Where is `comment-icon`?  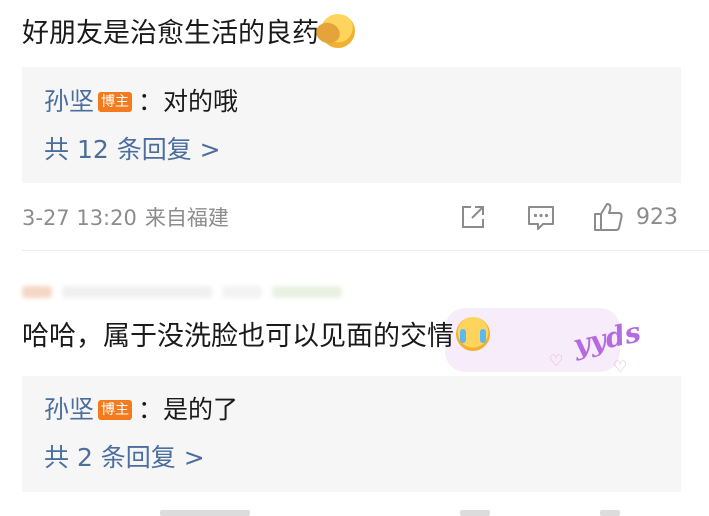 comment-icon is located at coordinates (541, 218).